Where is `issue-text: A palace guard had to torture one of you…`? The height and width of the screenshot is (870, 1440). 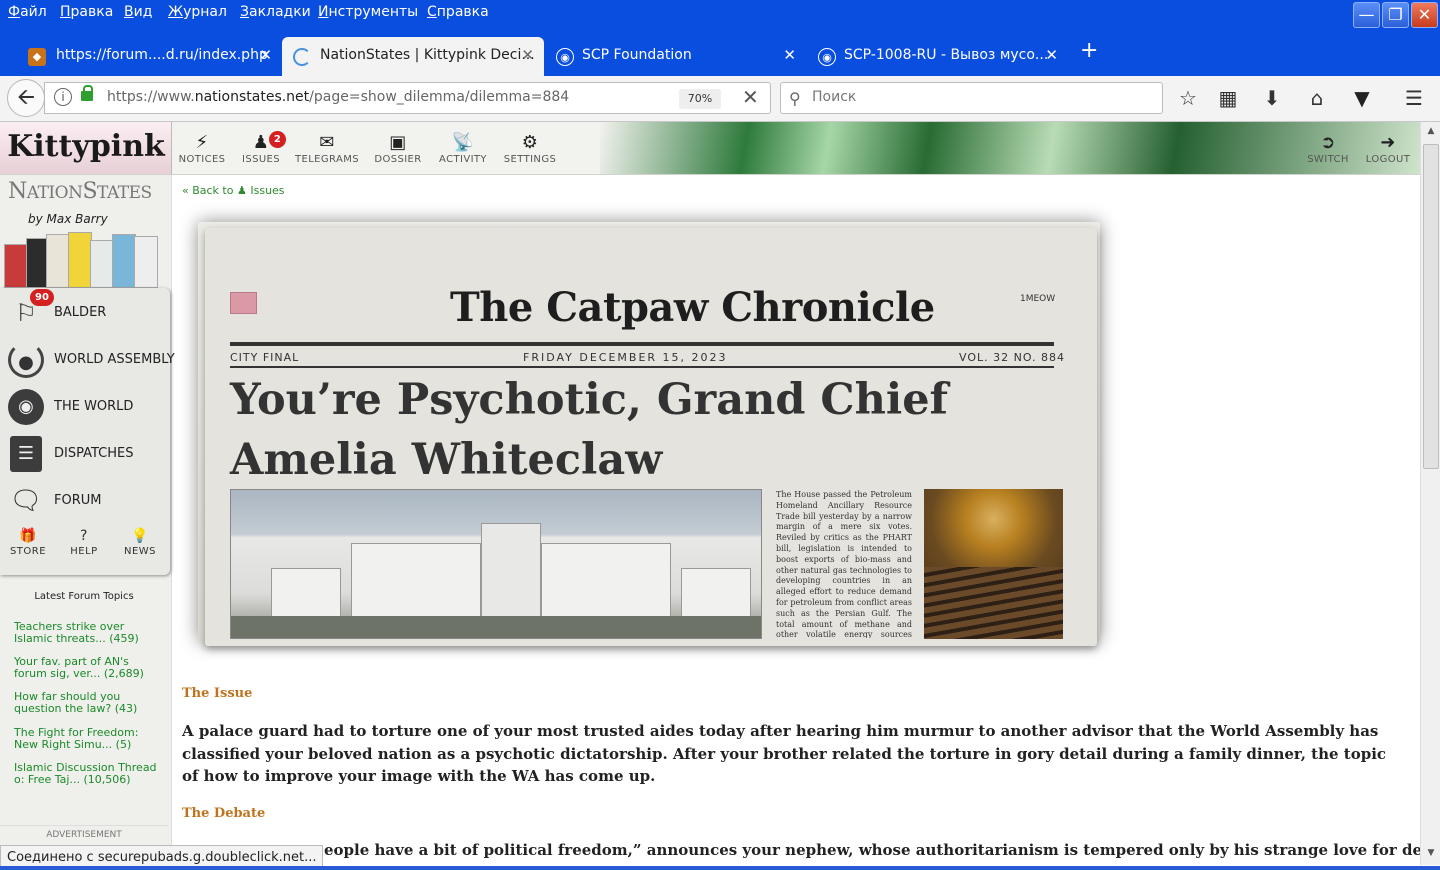
issue-text: A palace guard had to torture one of you… is located at coordinates (784, 753).